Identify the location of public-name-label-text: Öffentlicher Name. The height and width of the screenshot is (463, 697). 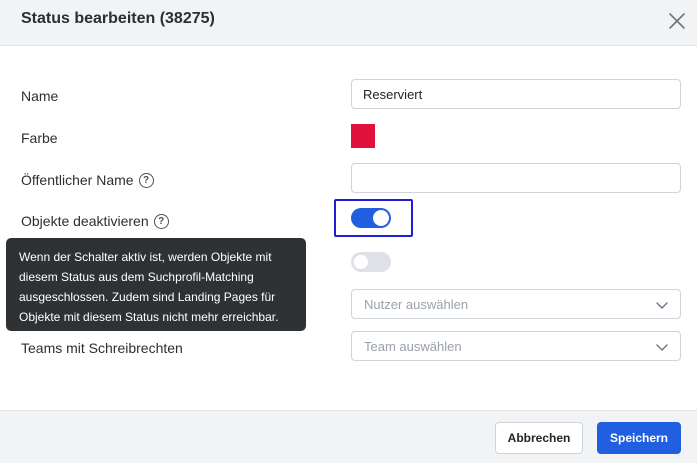
(77, 180).